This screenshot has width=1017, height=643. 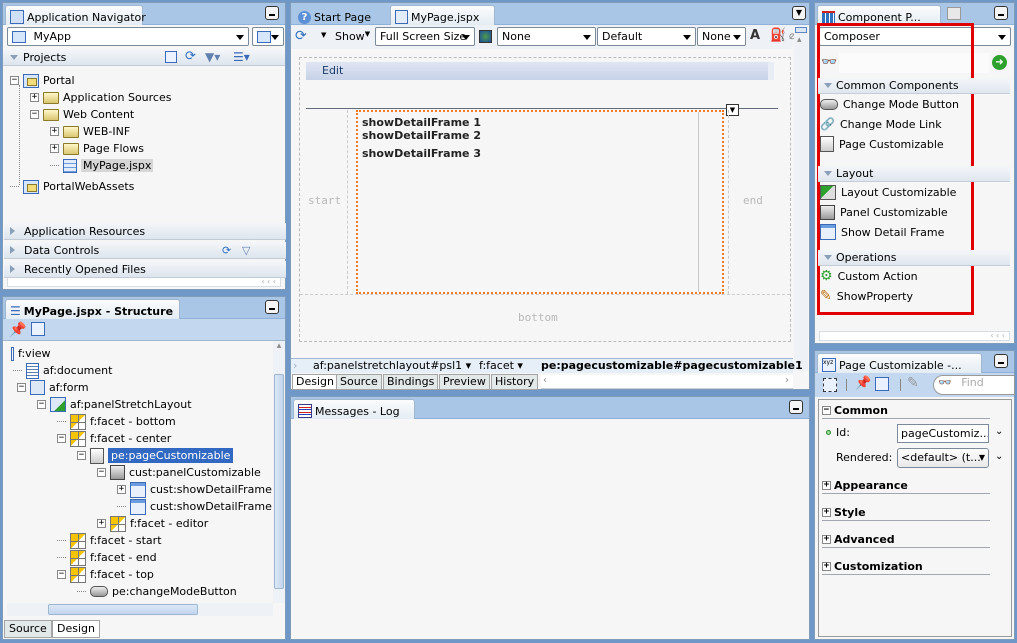 I want to click on tree-item: MyPage.jspx, so click(x=102, y=165).